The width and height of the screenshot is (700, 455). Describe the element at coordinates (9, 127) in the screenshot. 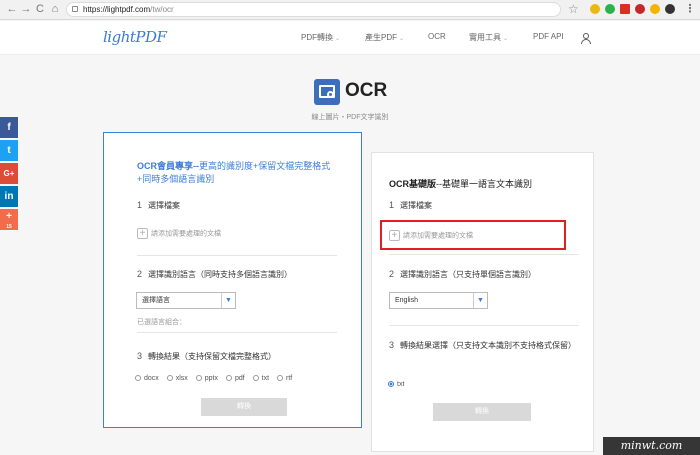

I see `facebook-share-icon: f` at that location.